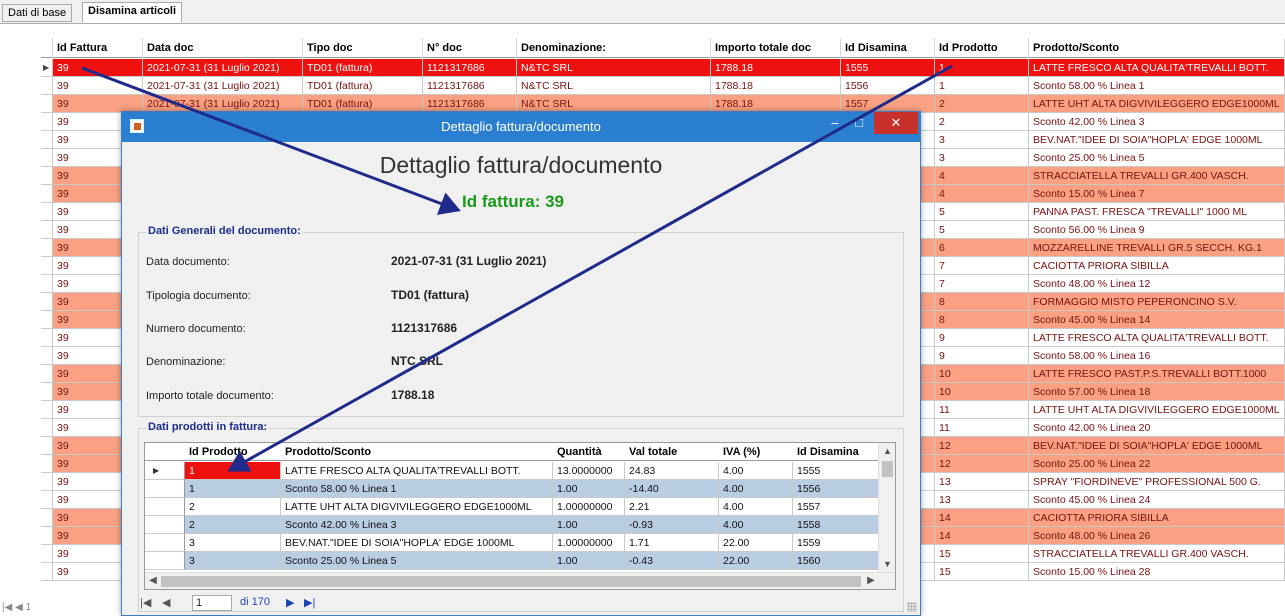  What do you see at coordinates (417, 561) in the screenshot?
I see `cell-prodotto: Sconto 25.00 % Linea 5` at bounding box center [417, 561].